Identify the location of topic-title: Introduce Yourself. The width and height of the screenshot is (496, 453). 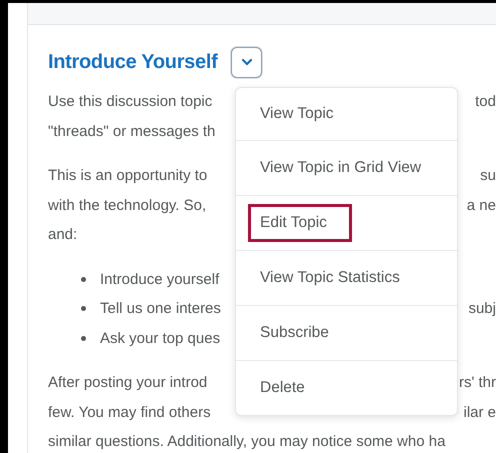
(133, 62).